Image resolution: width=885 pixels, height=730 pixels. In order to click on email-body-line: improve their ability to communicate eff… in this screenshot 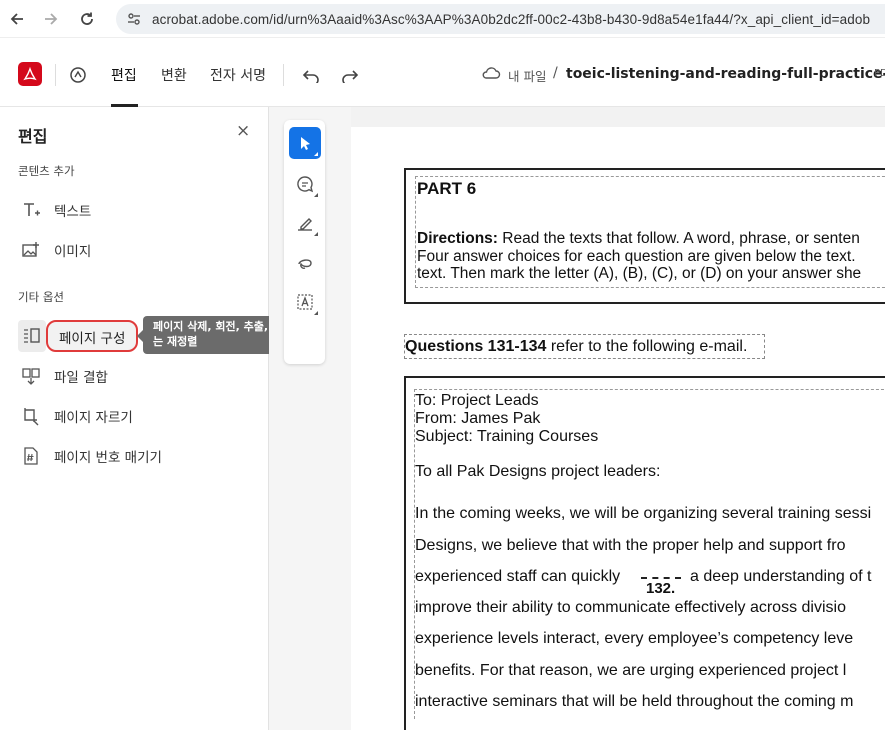, I will do `click(630, 607)`.